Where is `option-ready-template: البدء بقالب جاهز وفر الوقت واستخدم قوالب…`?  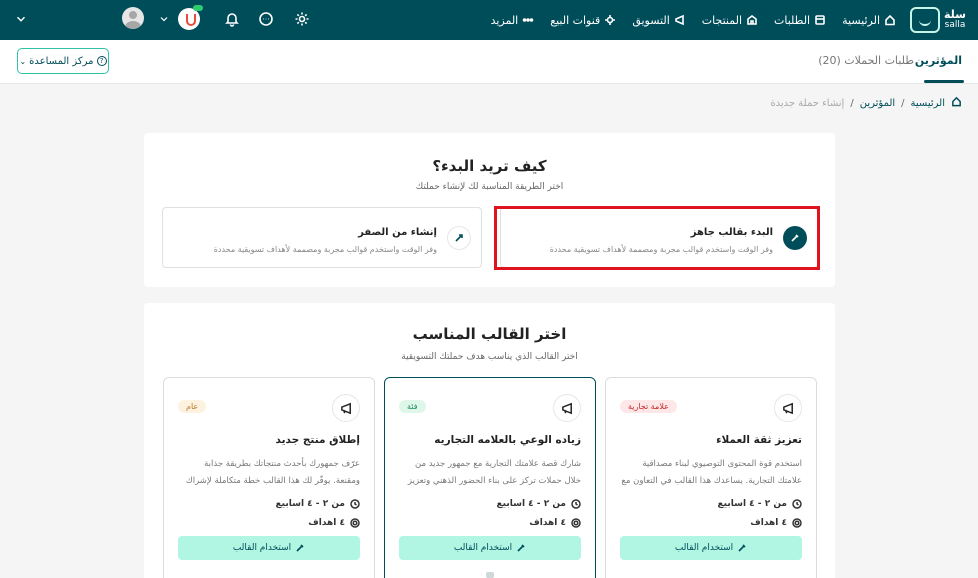
option-ready-template: البدء بقالب جاهز وفر الوقت واستخدم قوالب… is located at coordinates (659, 237).